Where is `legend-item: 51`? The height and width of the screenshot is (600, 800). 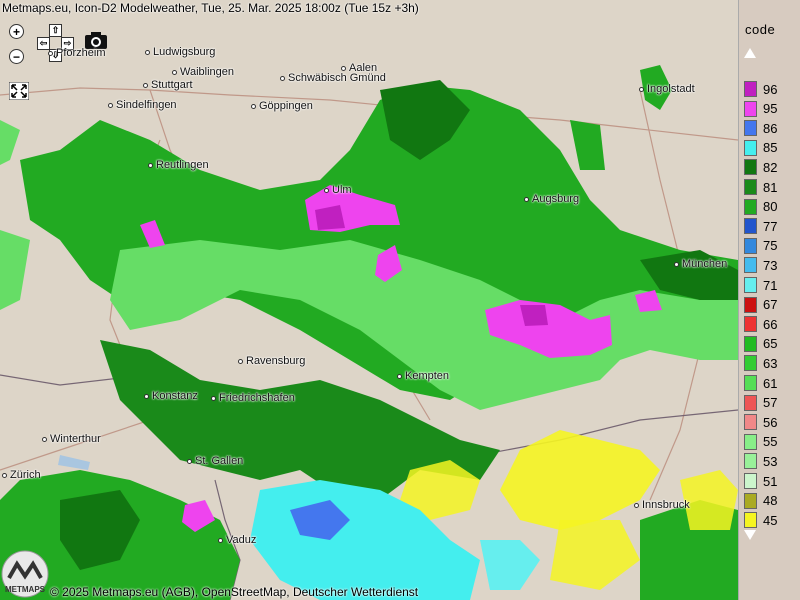 legend-item: 51 is located at coordinates (760, 481).